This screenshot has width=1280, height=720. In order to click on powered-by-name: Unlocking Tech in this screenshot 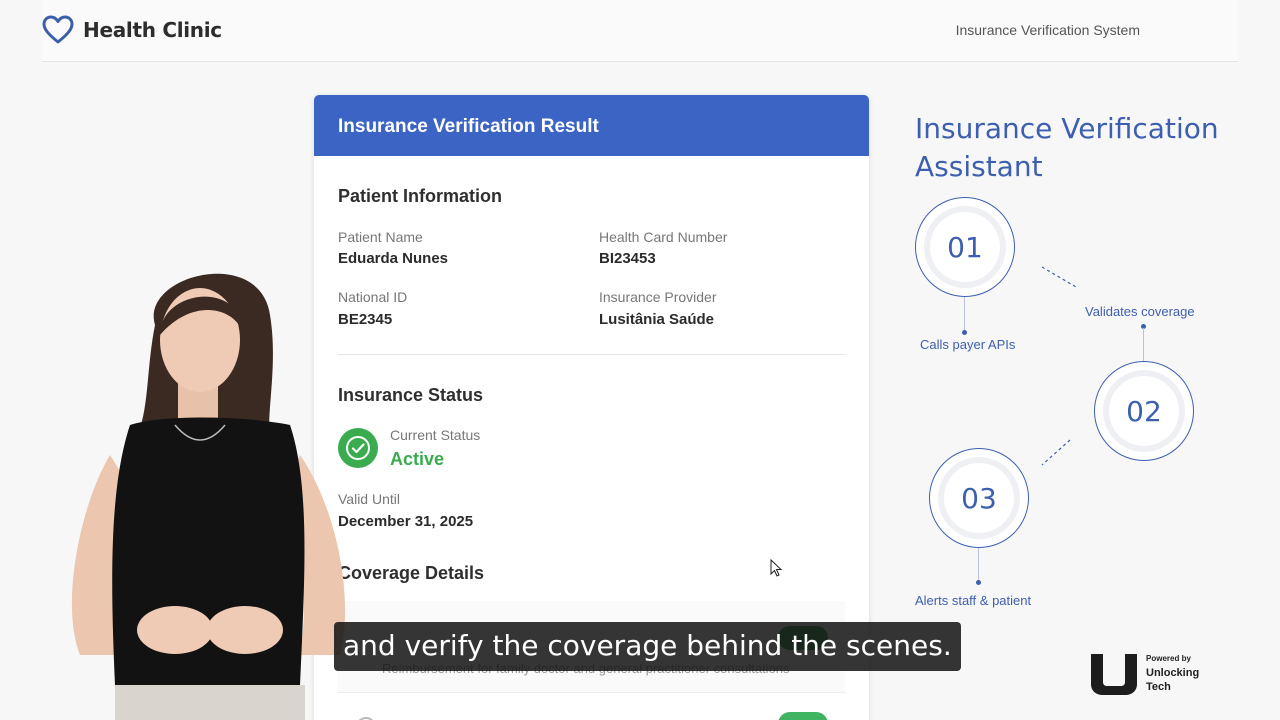, I will do `click(1173, 680)`.